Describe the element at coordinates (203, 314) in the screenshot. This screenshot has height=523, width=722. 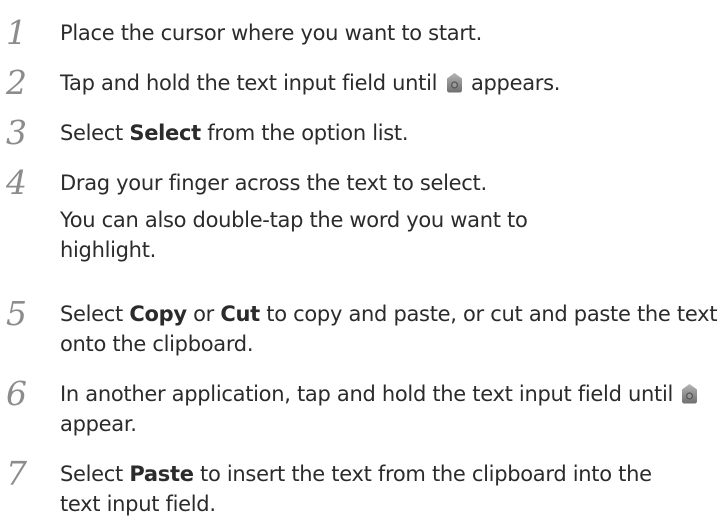
I see `step-5-text-middle: or` at that location.